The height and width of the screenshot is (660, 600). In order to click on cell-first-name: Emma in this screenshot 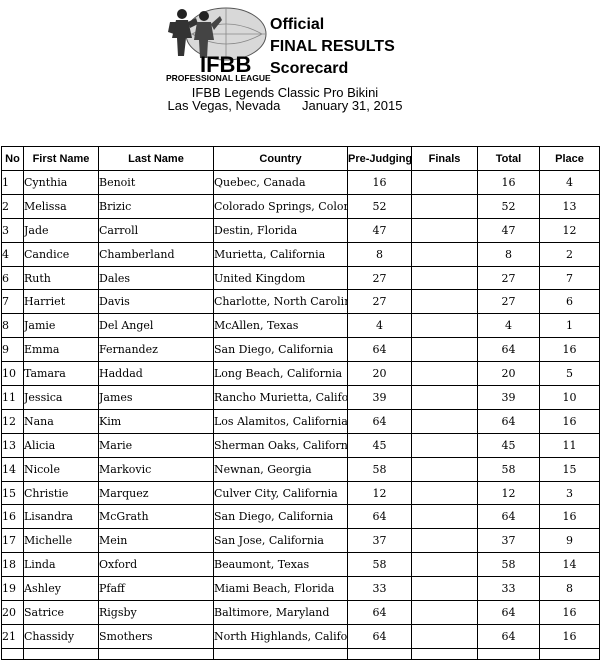, I will do `click(61, 350)`.